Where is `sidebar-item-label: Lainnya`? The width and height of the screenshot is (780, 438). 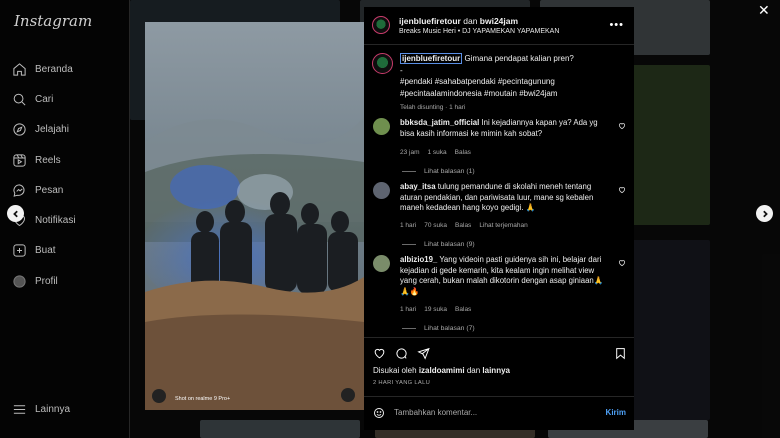
sidebar-item-label: Lainnya is located at coordinates (53, 409).